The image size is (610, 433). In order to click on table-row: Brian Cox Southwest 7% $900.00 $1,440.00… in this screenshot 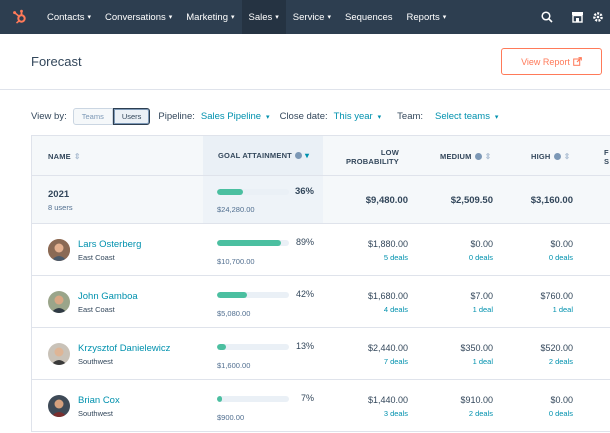, I will do `click(321, 406)`.